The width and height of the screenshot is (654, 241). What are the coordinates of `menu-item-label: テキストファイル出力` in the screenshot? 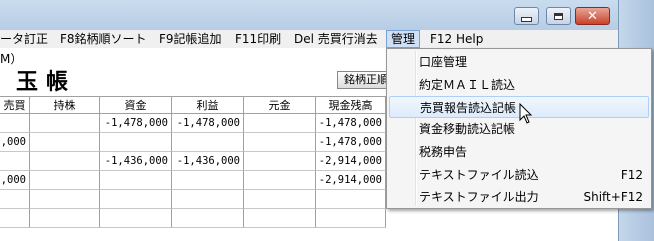 It's located at (479, 197).